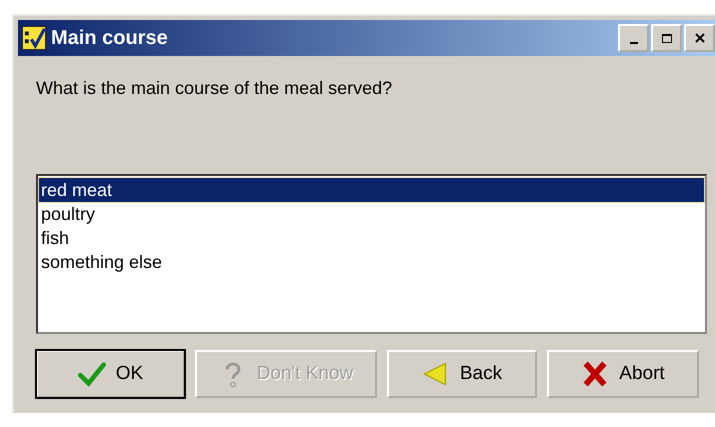 The height and width of the screenshot is (427, 715). I want to click on maximize-icon, so click(666, 38).